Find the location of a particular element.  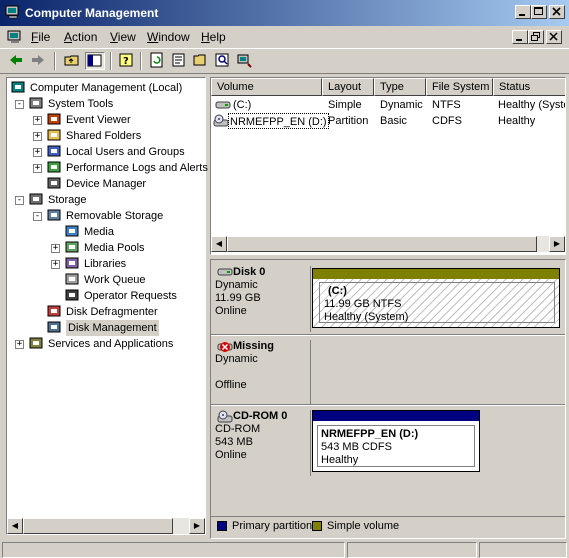

back-button is located at coordinates (16, 61).